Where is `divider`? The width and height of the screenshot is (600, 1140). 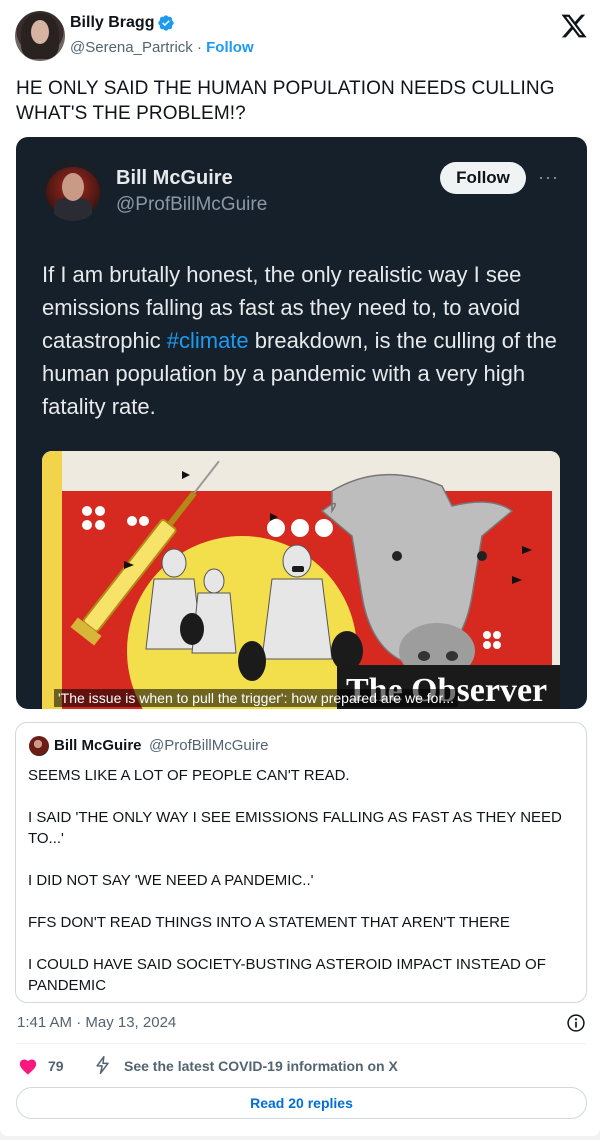 divider is located at coordinates (301, 1043).